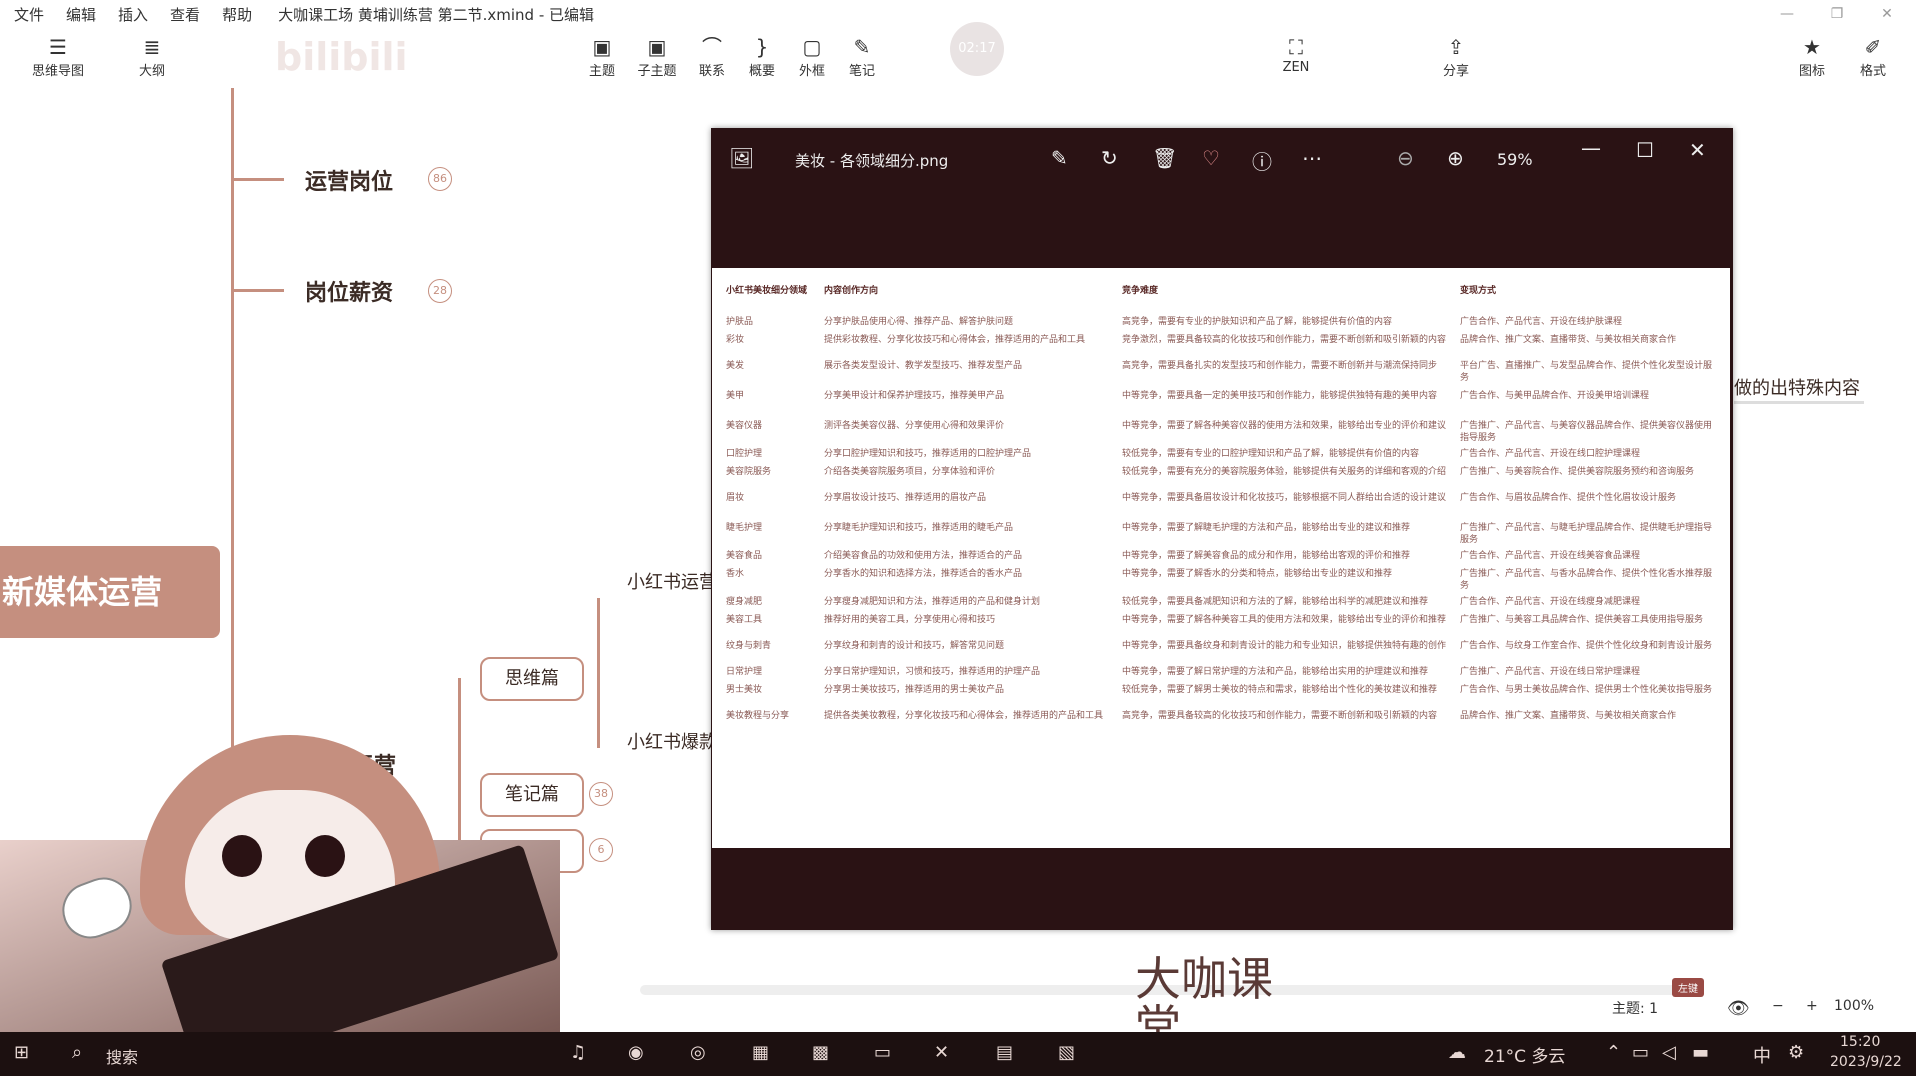 This screenshot has width=1916, height=1076. I want to click on collapse-count-badge: 6, so click(601, 850).